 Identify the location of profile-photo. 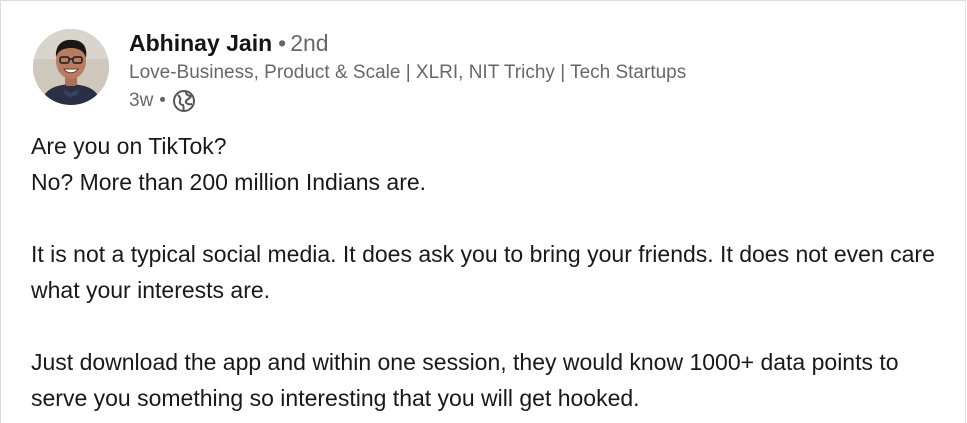
(71, 67).